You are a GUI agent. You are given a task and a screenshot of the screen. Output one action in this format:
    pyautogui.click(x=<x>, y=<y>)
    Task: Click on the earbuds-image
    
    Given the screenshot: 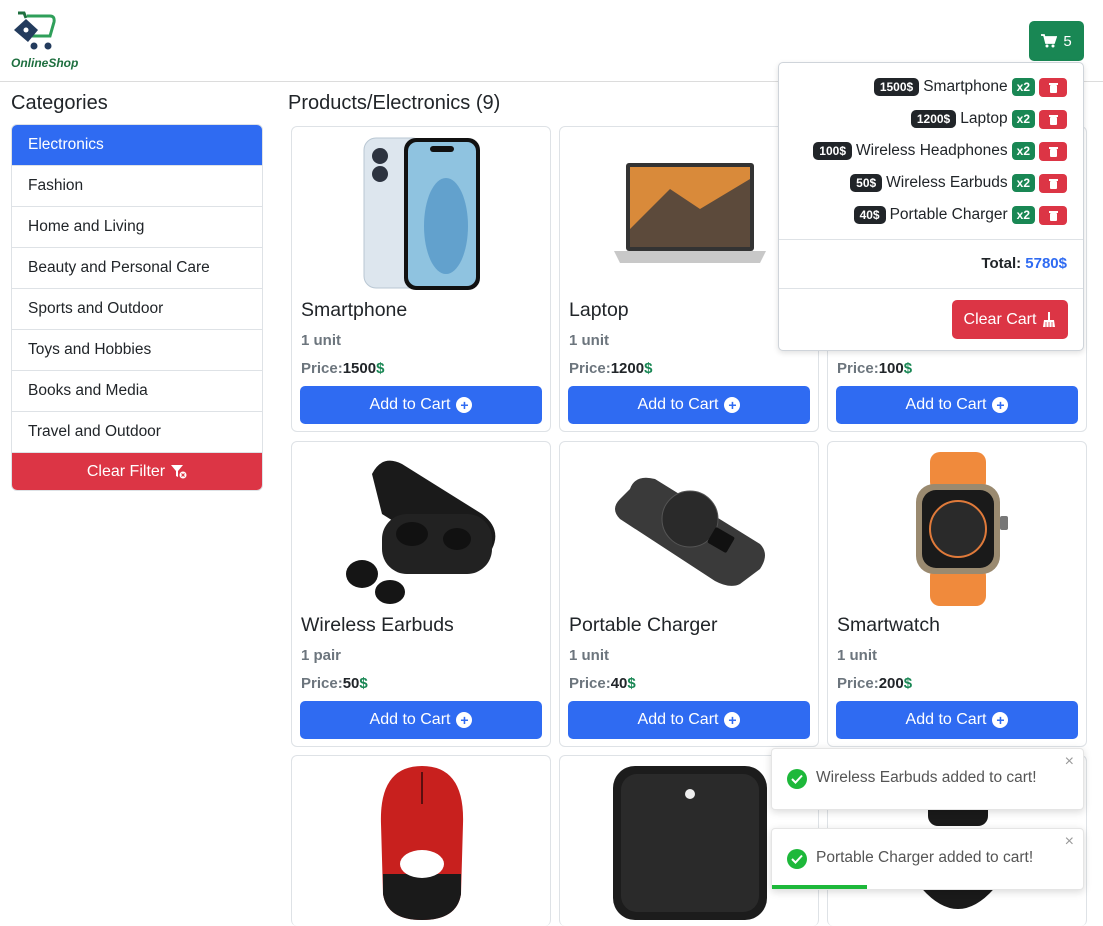 What is the action you would take?
    pyautogui.click(x=421, y=532)
    